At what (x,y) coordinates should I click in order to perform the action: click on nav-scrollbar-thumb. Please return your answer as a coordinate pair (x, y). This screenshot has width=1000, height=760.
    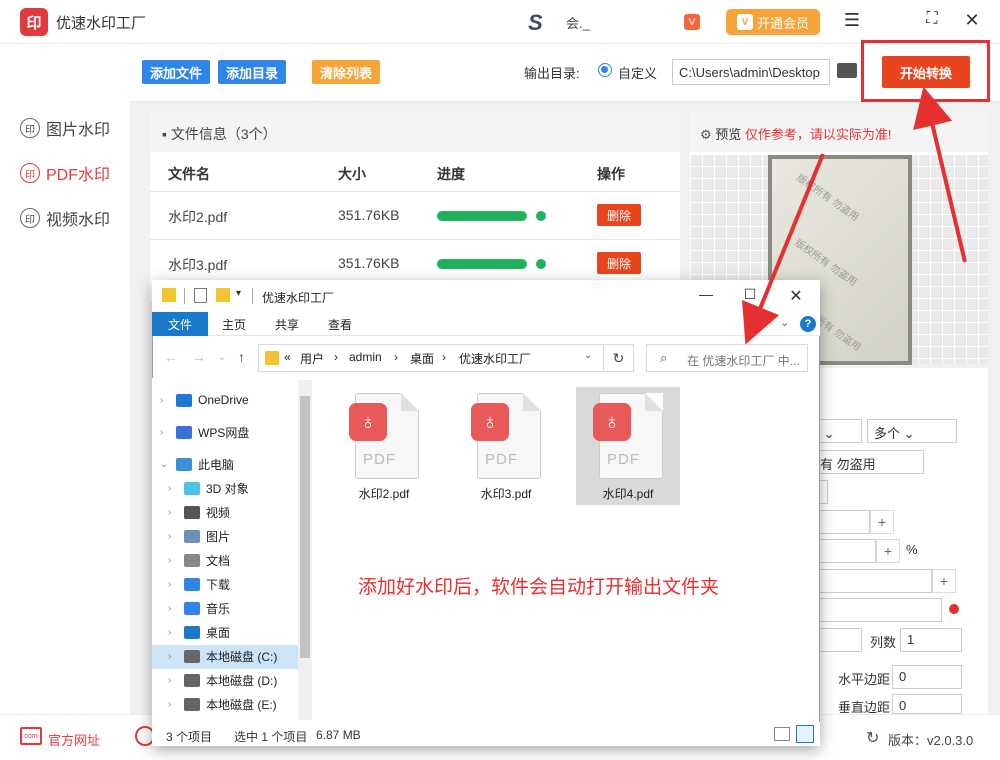
    Looking at the image, I should click on (305, 527).